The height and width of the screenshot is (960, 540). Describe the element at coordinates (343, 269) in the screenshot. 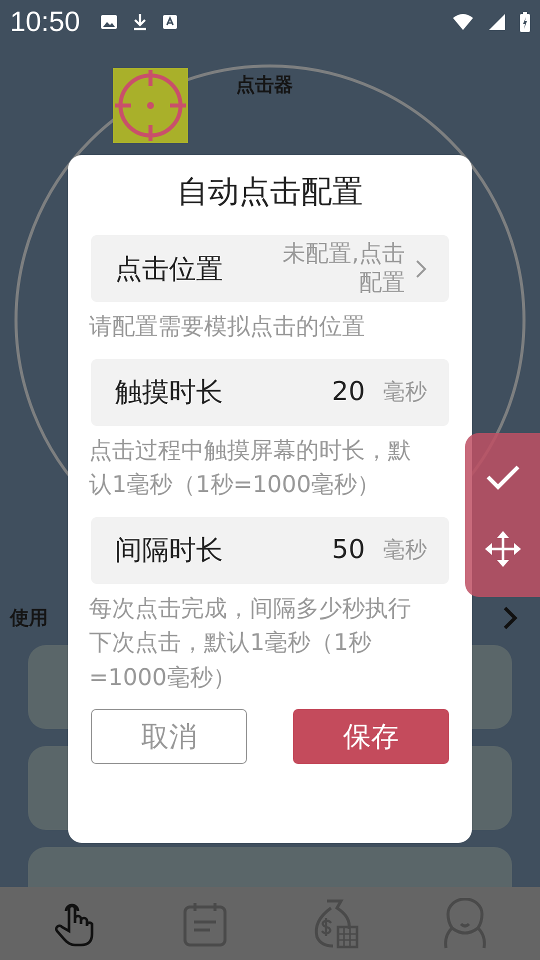

I see `field-value: 未配置,点击配置` at that location.